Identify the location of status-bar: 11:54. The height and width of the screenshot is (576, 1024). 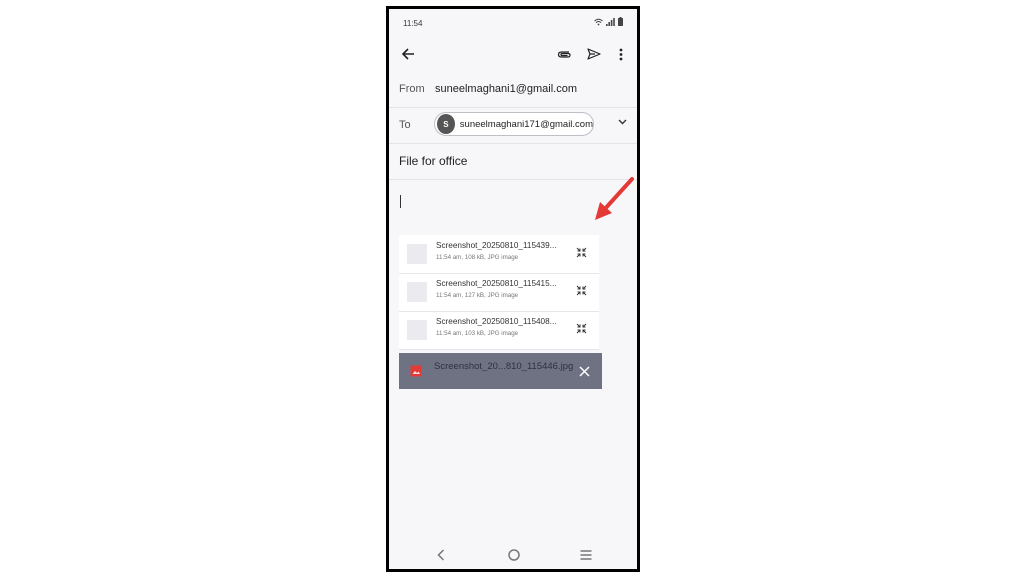
(513, 21).